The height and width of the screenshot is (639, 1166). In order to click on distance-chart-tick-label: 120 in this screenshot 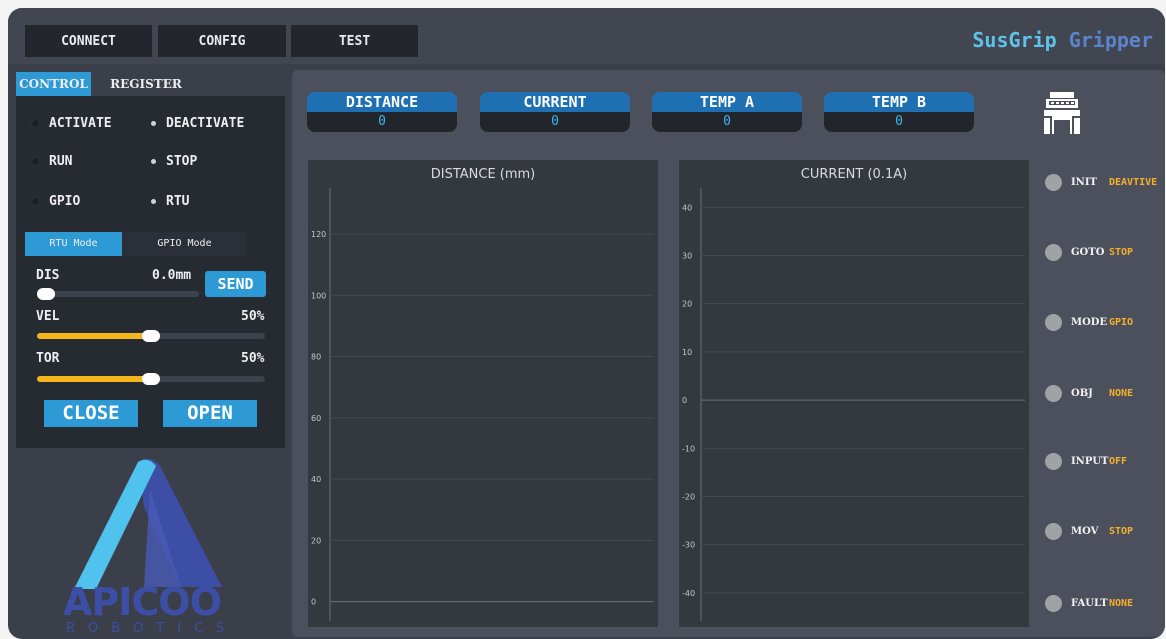, I will do `click(318, 234)`.